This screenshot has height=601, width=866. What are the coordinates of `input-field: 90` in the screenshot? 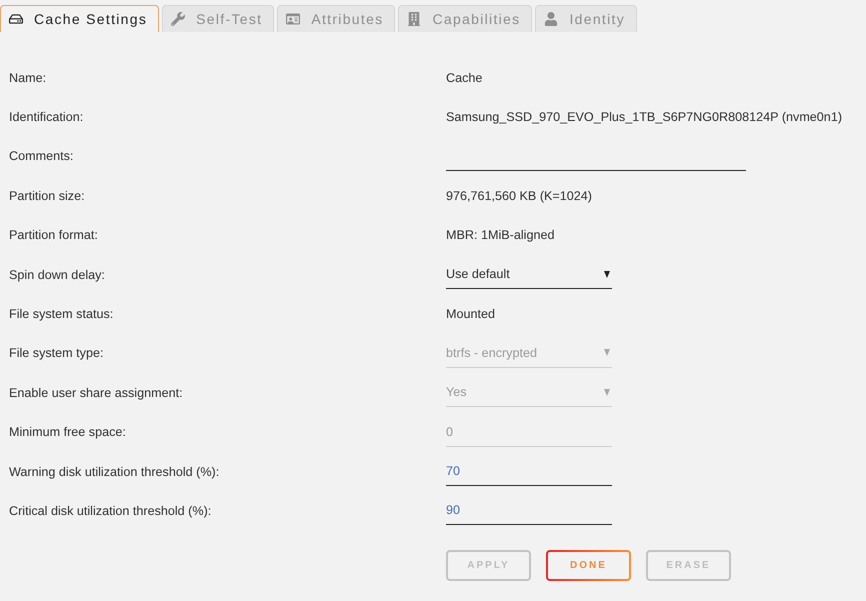 It's located at (529, 511).